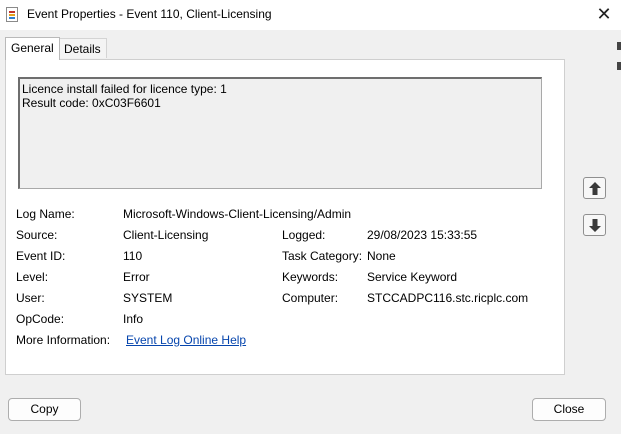 This screenshot has width=621, height=434. I want to click on next-event-button, so click(594, 225).